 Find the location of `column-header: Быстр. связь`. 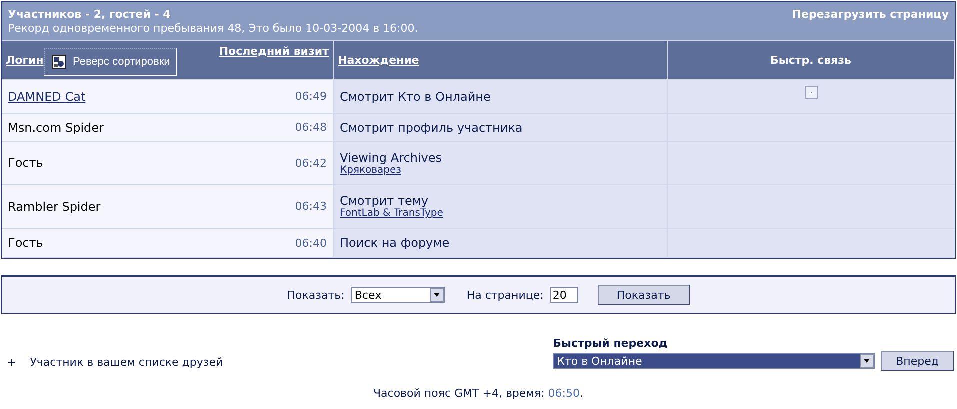

column-header: Быстр. связь is located at coordinates (811, 60).